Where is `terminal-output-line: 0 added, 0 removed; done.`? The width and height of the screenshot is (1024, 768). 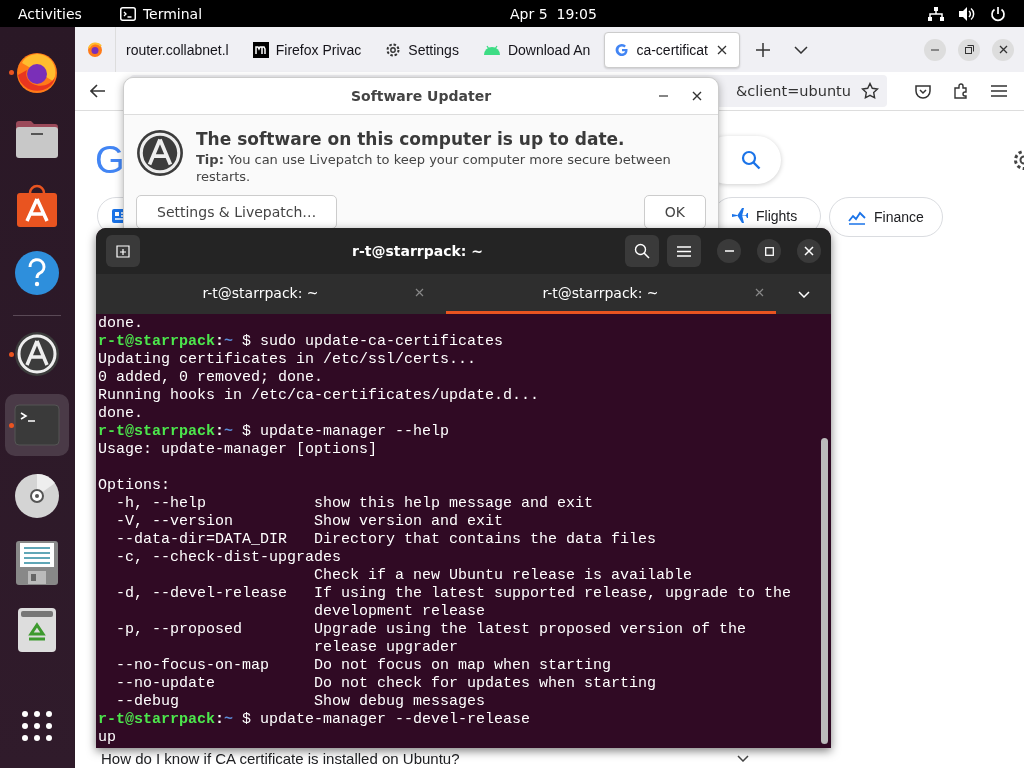
terminal-output-line: 0 added, 0 removed; done. is located at coordinates (211, 378).